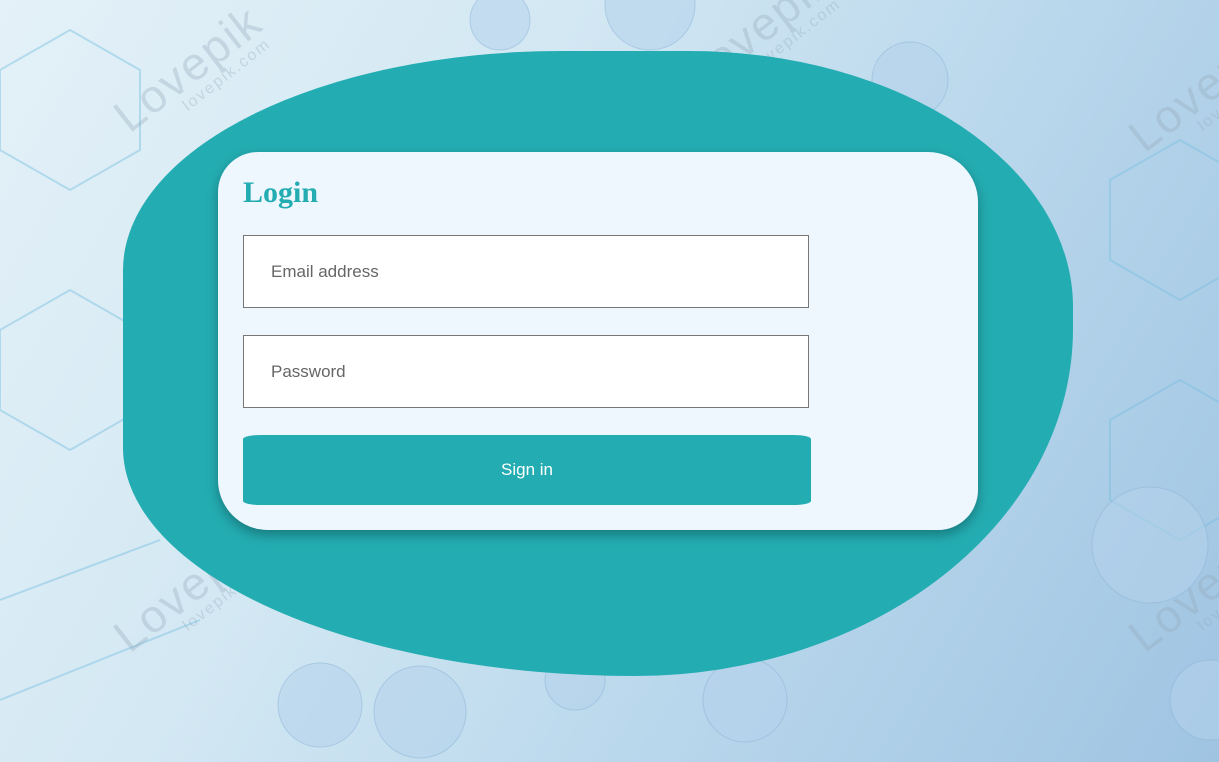 The width and height of the screenshot is (1219, 762). Describe the element at coordinates (281, 192) in the screenshot. I see `login-title: Login` at that location.